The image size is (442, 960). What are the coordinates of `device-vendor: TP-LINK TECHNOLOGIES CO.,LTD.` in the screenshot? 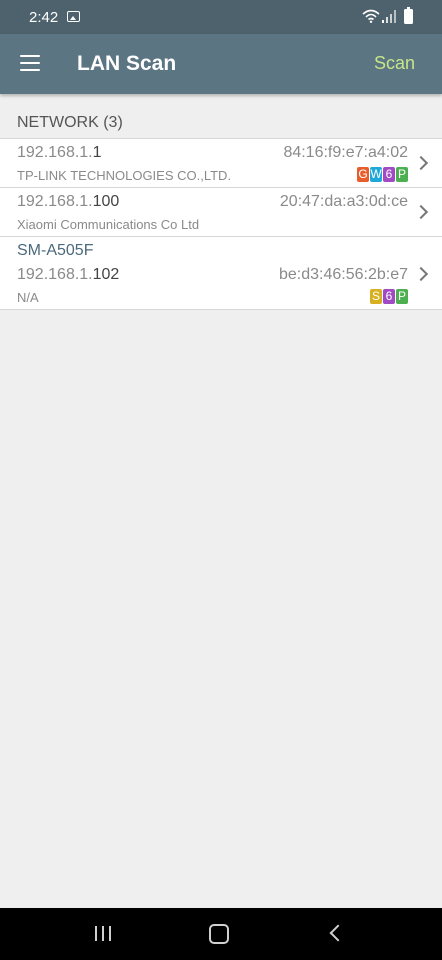 It's located at (124, 175).